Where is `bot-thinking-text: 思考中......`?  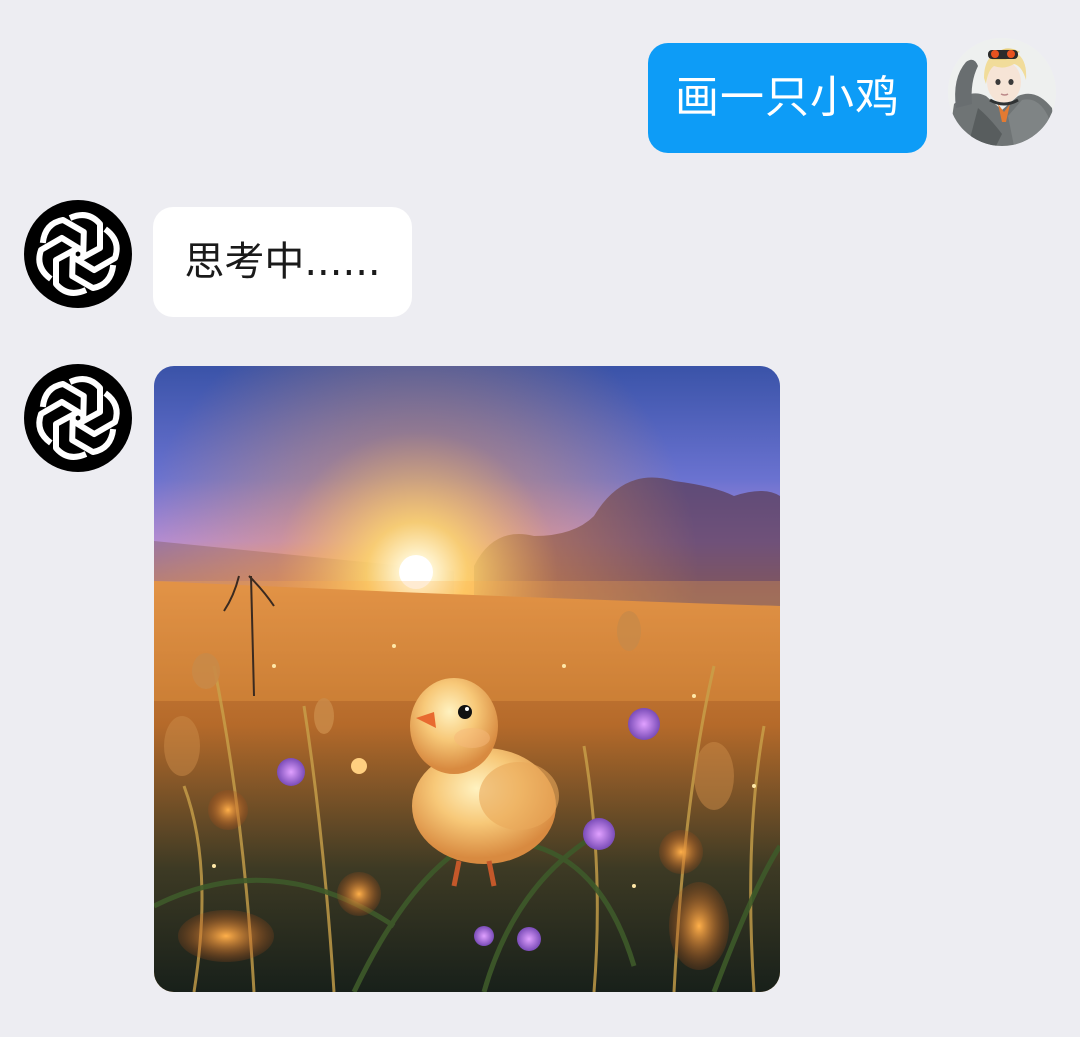
bot-thinking-text: 思考中...... is located at coordinates (282, 262).